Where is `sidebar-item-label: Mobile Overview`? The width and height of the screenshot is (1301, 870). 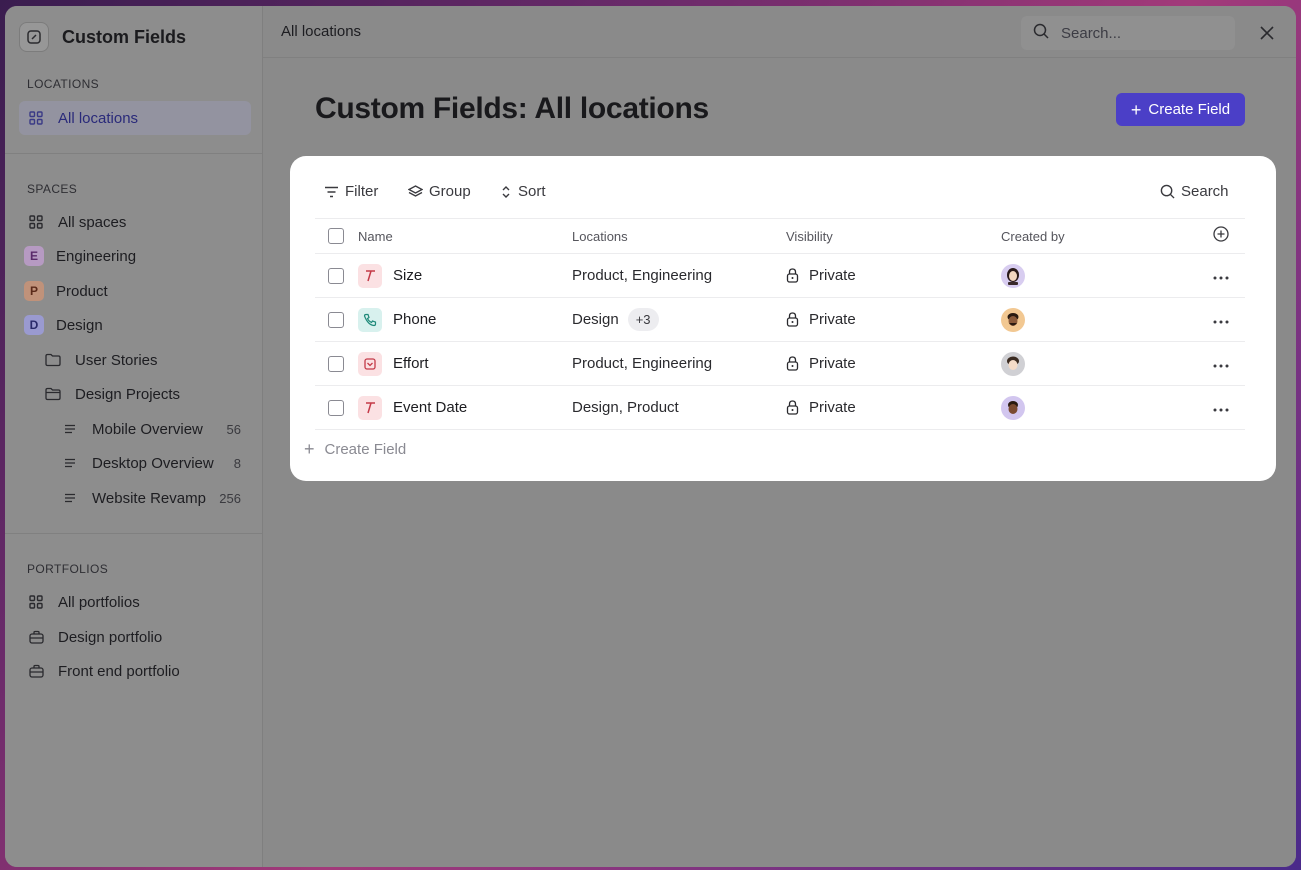
sidebar-item-label: Mobile Overview is located at coordinates (147, 429).